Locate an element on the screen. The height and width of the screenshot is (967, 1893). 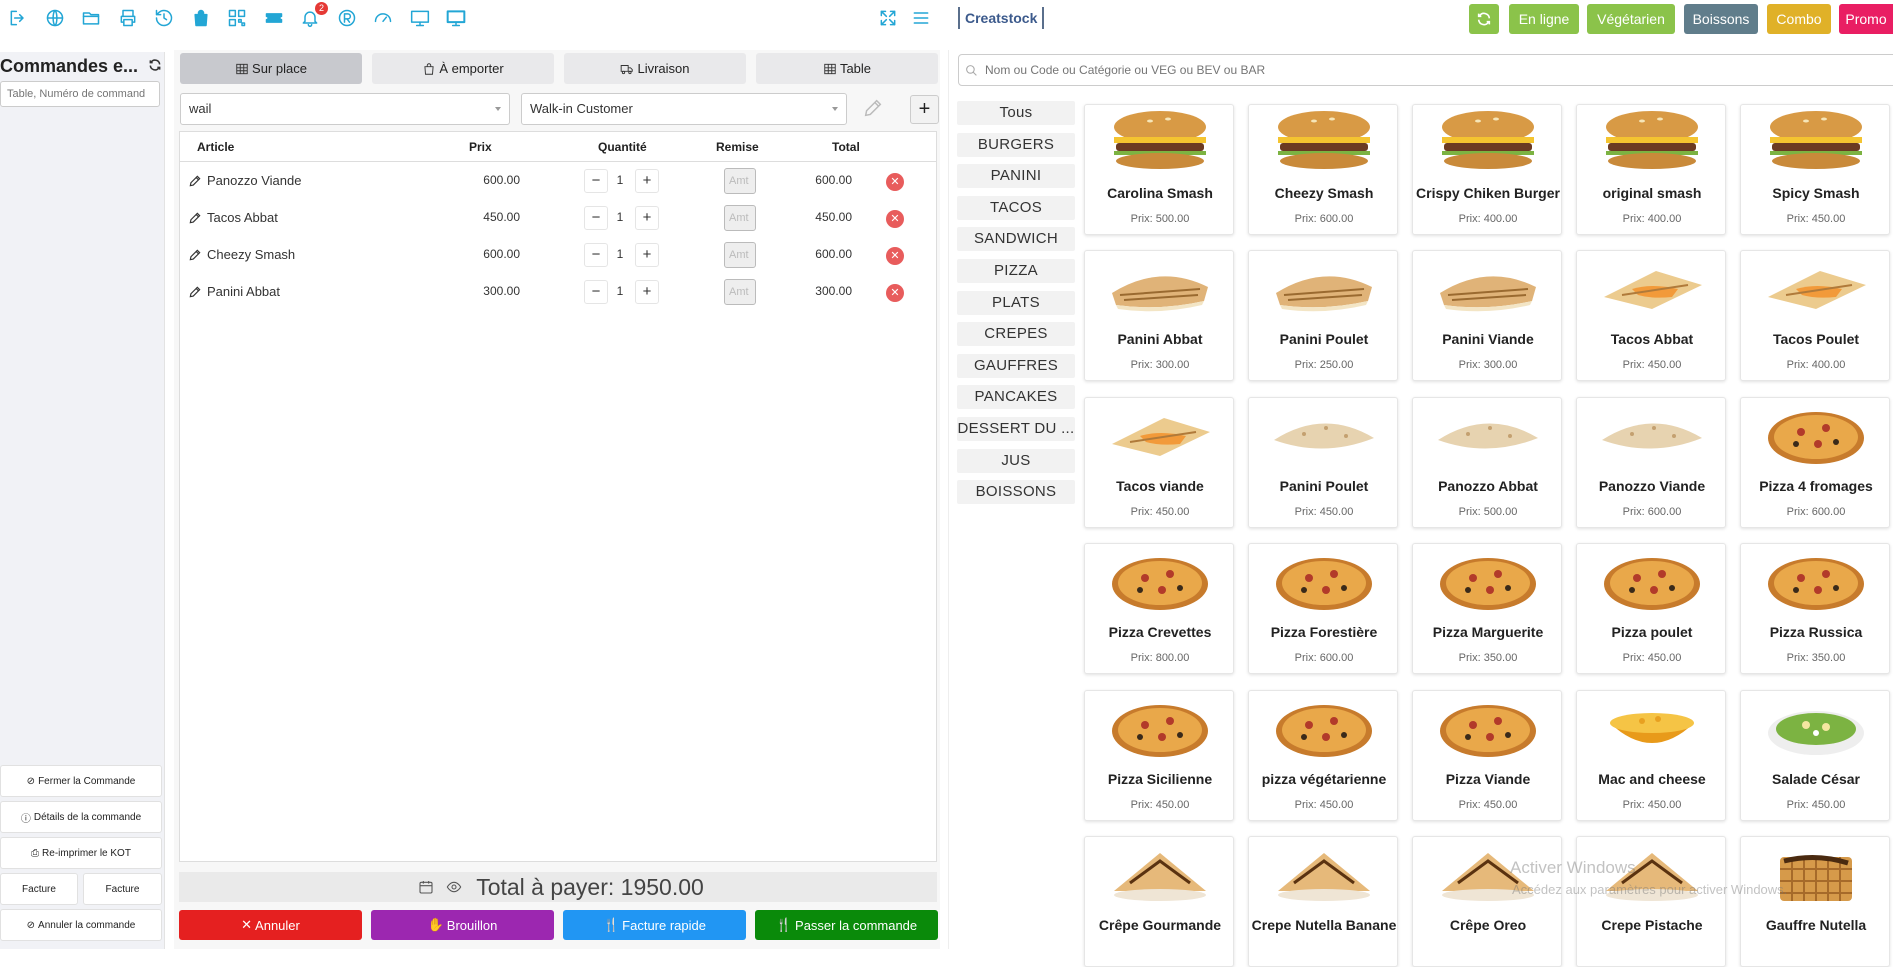
product-card: Panini Viande Prix: 300.00 is located at coordinates (1487, 316).